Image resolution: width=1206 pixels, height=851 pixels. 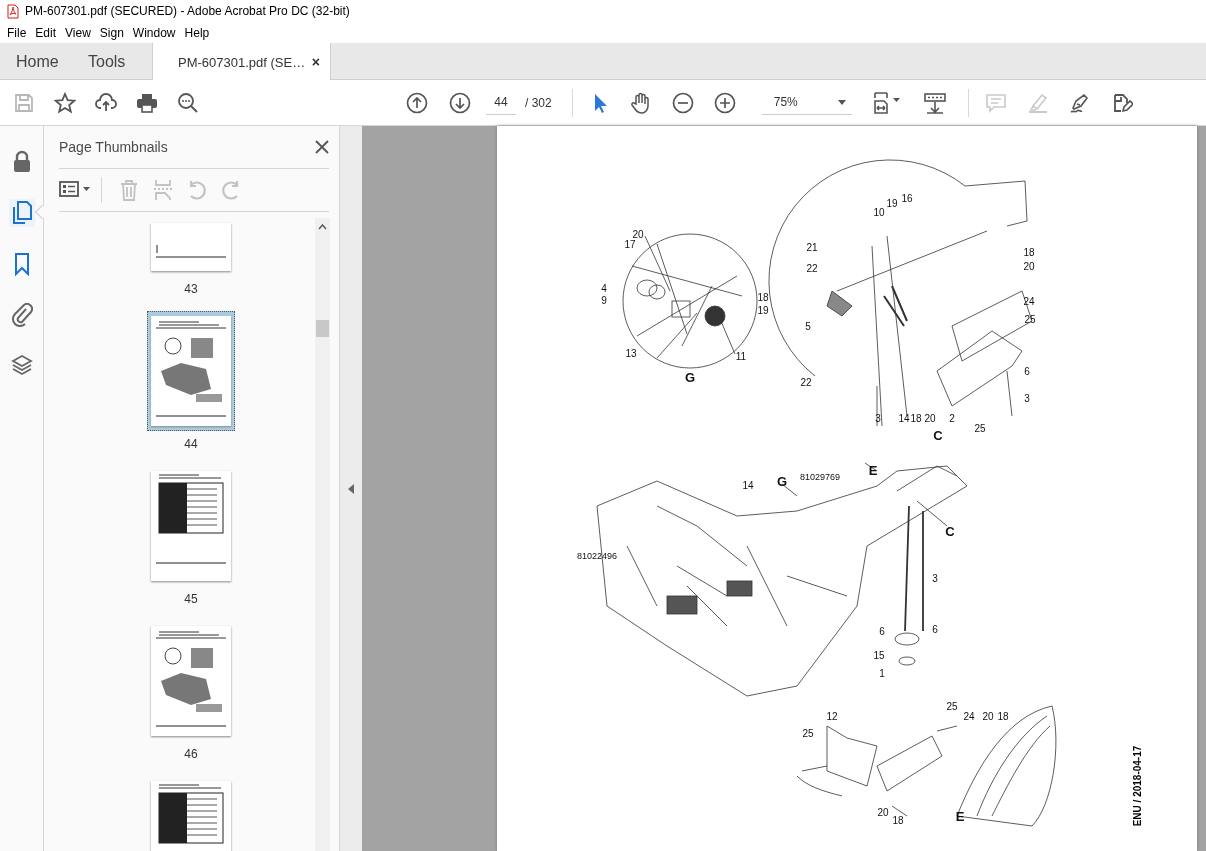 What do you see at coordinates (640, 102) in the screenshot?
I see `hand-icon` at bounding box center [640, 102].